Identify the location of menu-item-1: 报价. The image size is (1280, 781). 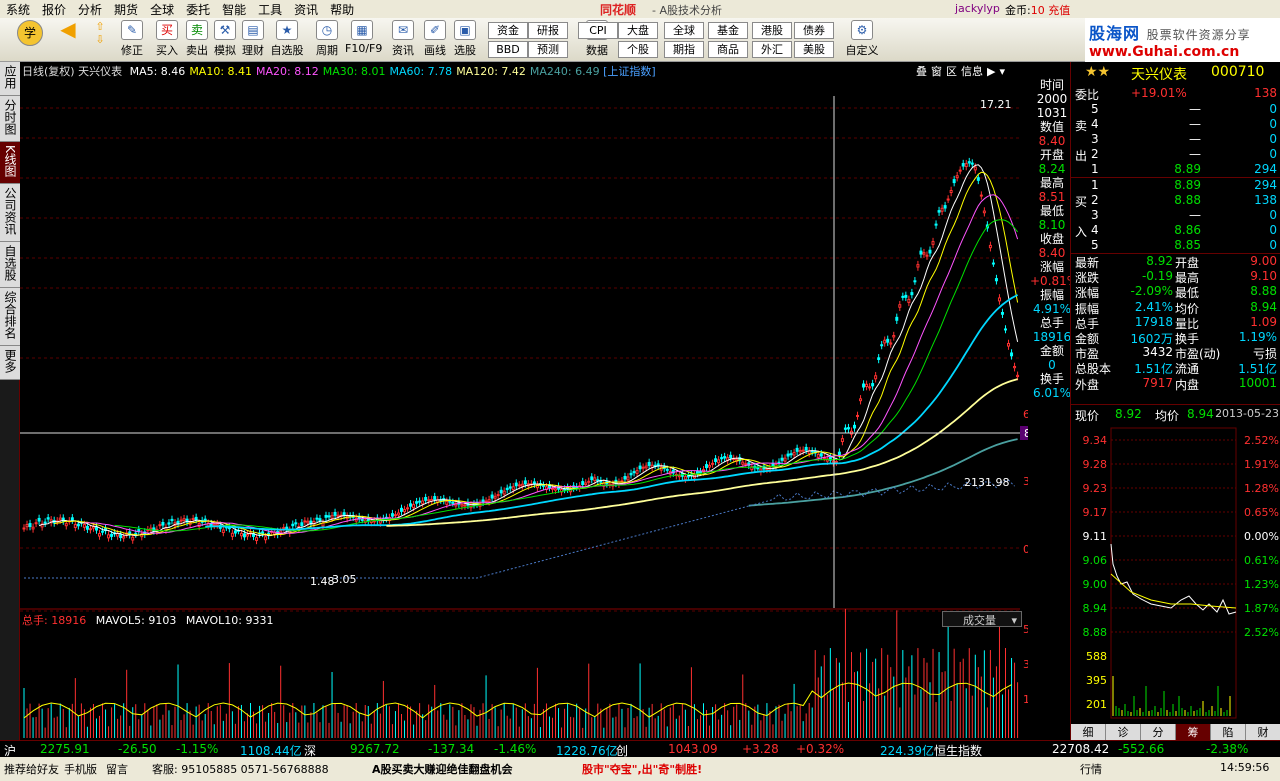
(54, 9).